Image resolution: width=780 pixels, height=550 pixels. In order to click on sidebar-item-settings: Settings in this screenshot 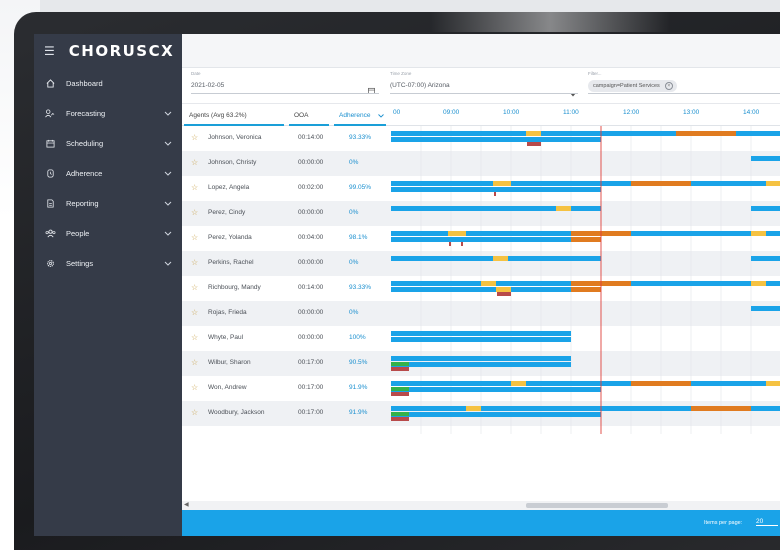, I will do `click(108, 263)`.